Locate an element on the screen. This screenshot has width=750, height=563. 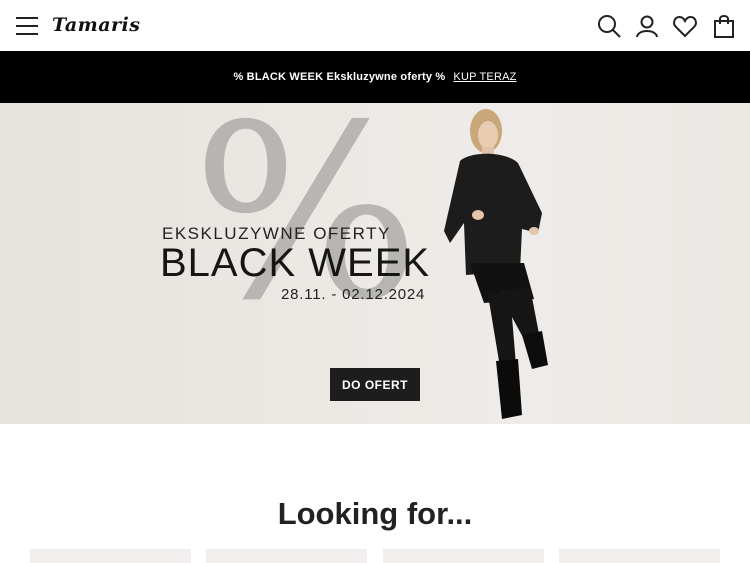
search-icon is located at coordinates (609, 26).